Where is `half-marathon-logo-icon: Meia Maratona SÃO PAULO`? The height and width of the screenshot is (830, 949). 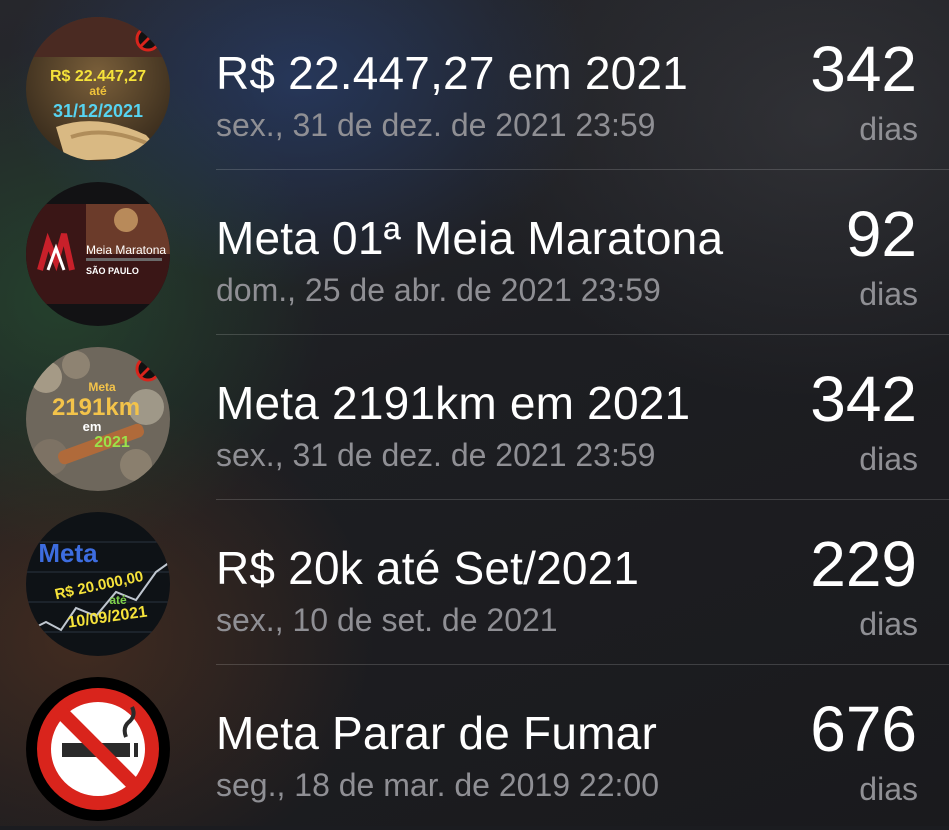
half-marathon-logo-icon: Meia Maratona SÃO PAULO is located at coordinates (98, 254).